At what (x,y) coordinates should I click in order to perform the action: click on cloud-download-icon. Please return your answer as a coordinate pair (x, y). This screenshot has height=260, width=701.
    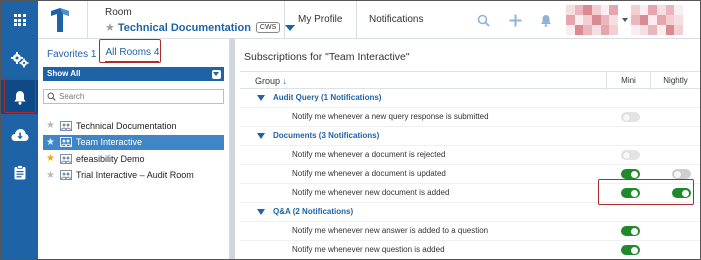
    Looking at the image, I should click on (19, 135).